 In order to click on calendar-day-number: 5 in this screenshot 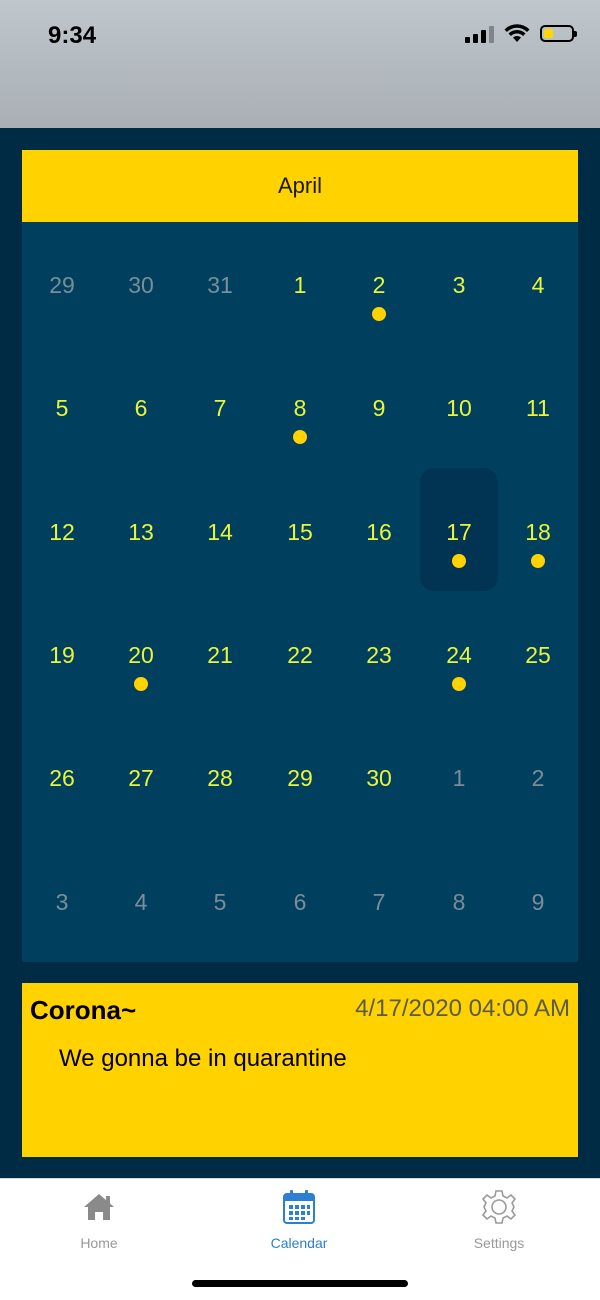, I will do `click(220, 902)`.